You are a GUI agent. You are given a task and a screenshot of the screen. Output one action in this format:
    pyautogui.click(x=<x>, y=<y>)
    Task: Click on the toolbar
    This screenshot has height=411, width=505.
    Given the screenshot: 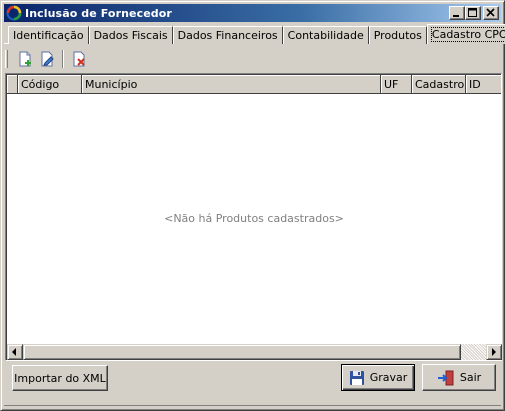 What is the action you would take?
    pyautogui.click(x=47, y=59)
    